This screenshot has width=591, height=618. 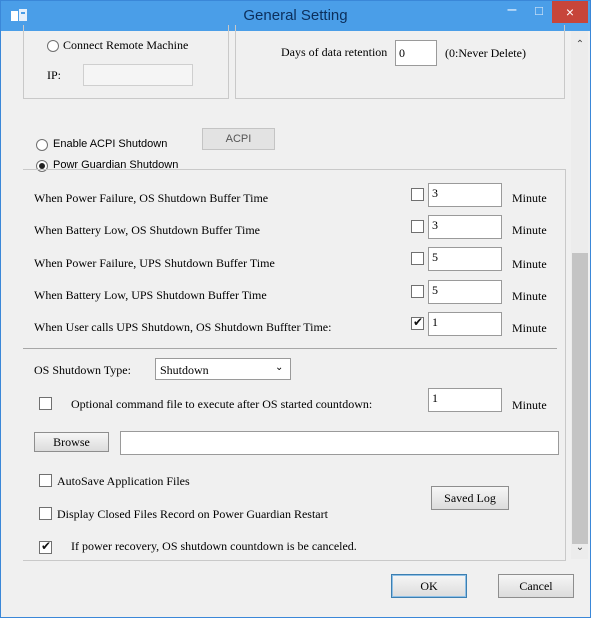 What do you see at coordinates (71, 442) in the screenshot?
I see `browse-button: Browse` at bounding box center [71, 442].